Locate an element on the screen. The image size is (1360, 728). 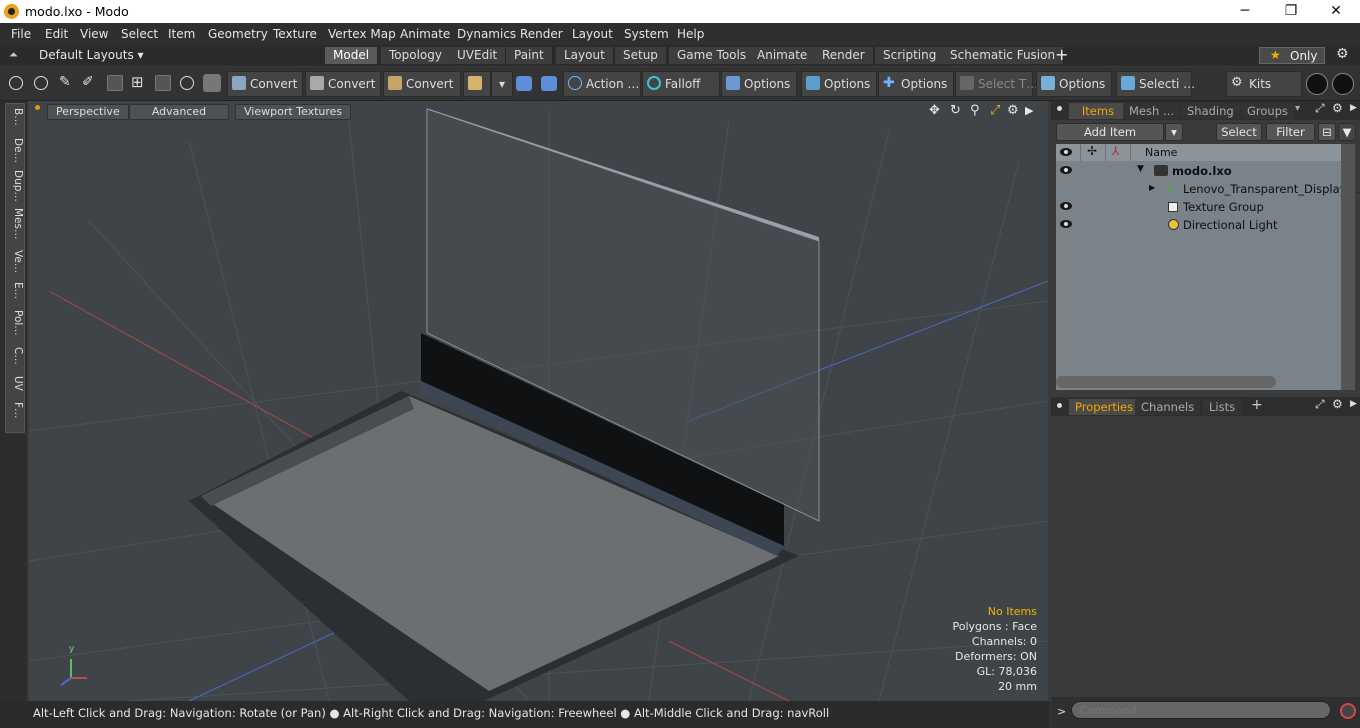
default-layouts-dropdown: Default Layouts ▾ is located at coordinates (91, 55).